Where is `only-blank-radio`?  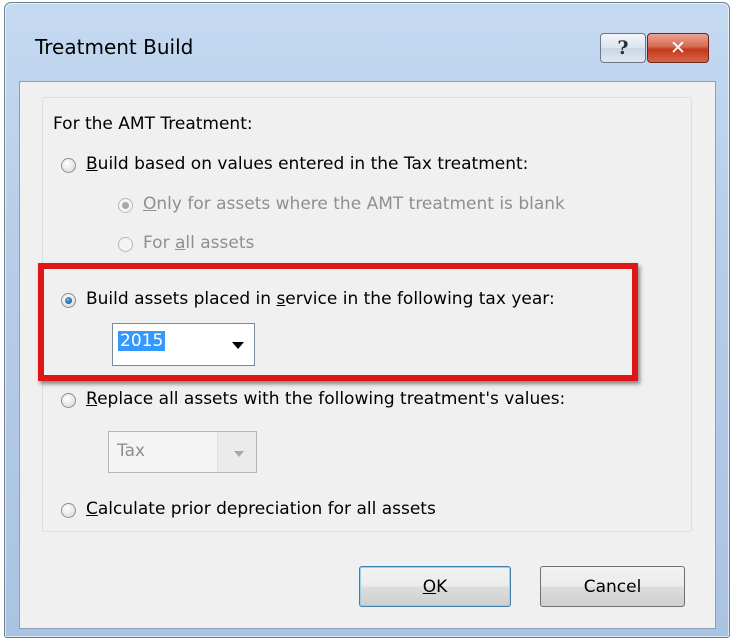 only-blank-radio is located at coordinates (125, 205).